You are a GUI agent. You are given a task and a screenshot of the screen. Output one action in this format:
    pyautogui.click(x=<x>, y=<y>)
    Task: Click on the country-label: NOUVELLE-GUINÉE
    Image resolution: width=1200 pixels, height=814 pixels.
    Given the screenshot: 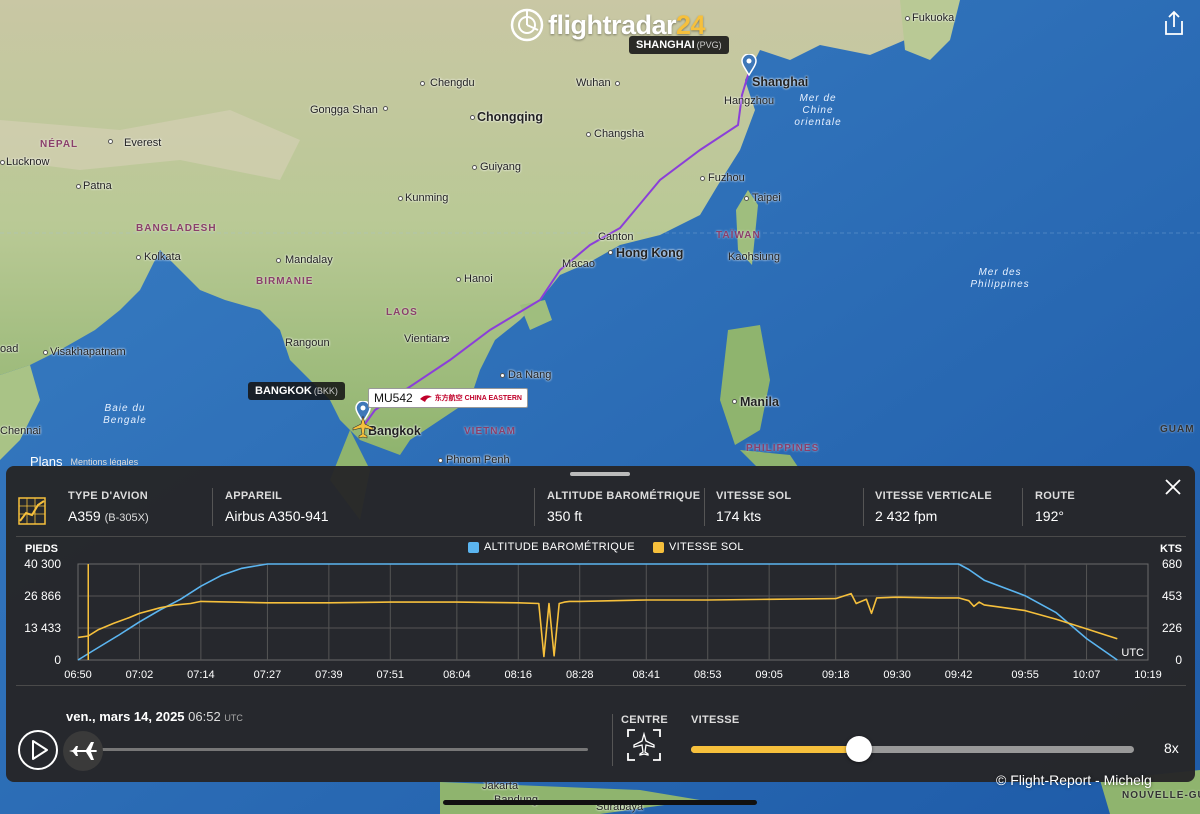 What is the action you would take?
    pyautogui.click(x=1161, y=795)
    